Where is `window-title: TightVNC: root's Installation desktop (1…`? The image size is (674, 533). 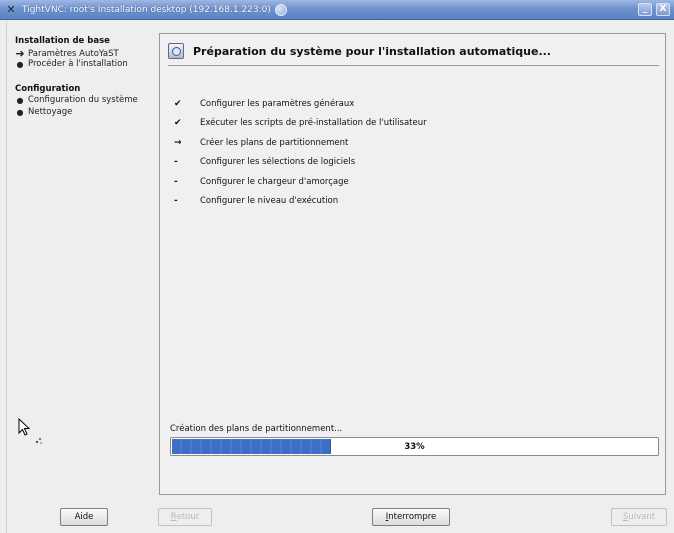
window-title: TightVNC: root's Installation desktop (1… is located at coordinates (146, 9).